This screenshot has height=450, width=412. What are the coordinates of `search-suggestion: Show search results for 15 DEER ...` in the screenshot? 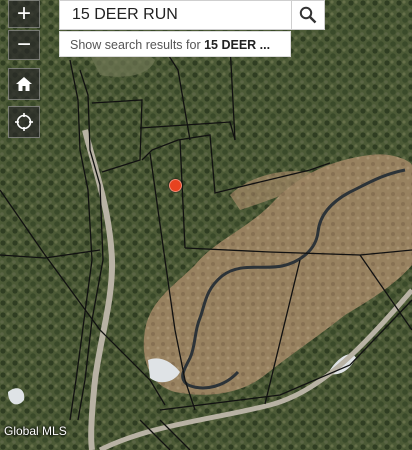 It's located at (175, 44).